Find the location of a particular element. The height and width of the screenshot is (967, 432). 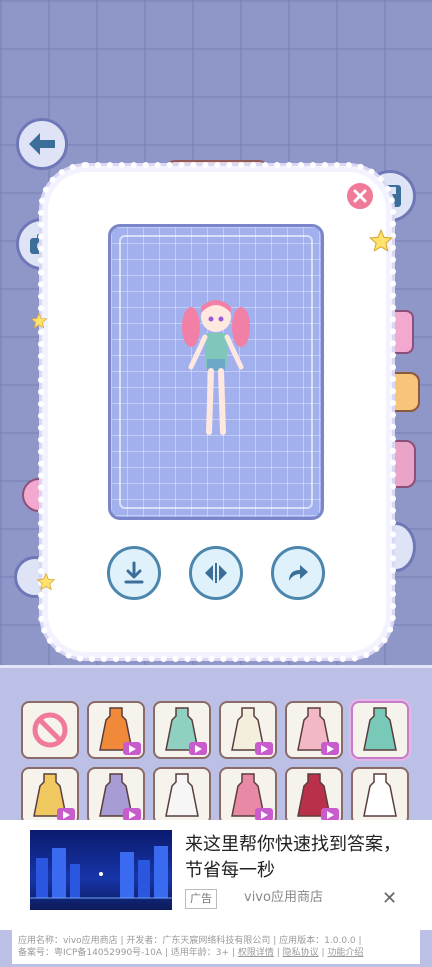

privacy-policy-link: 隐私协议 is located at coordinates (301, 953).